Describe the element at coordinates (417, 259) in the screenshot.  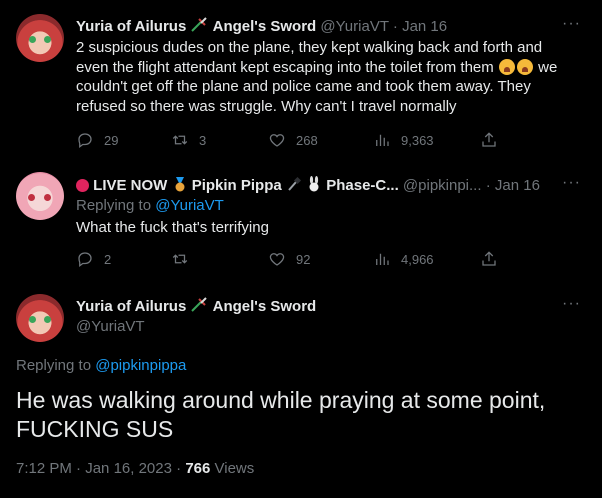
I see `views-count: 4,966` at that location.